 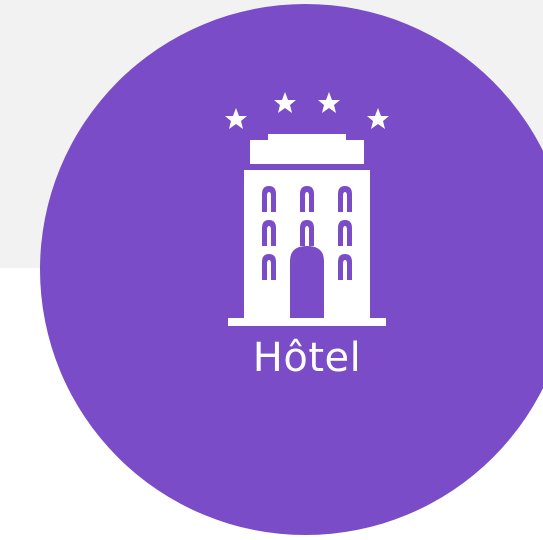 What do you see at coordinates (307, 209) in the screenshot?
I see `hotel-icon` at bounding box center [307, 209].